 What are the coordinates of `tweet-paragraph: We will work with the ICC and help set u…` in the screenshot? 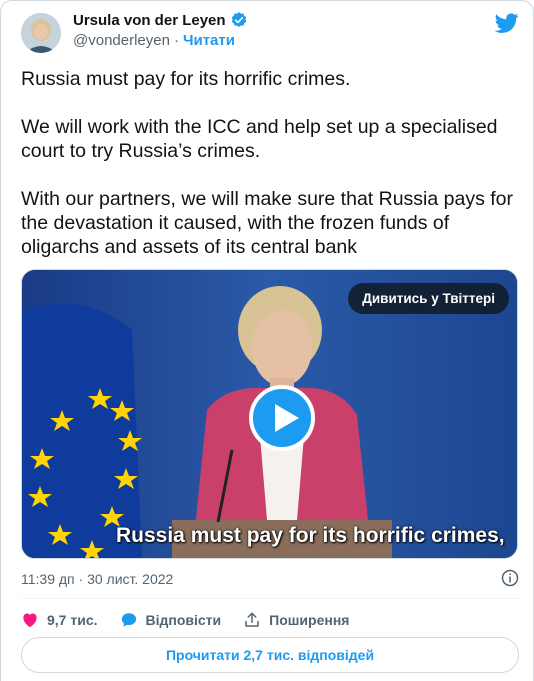 It's located at (259, 139).